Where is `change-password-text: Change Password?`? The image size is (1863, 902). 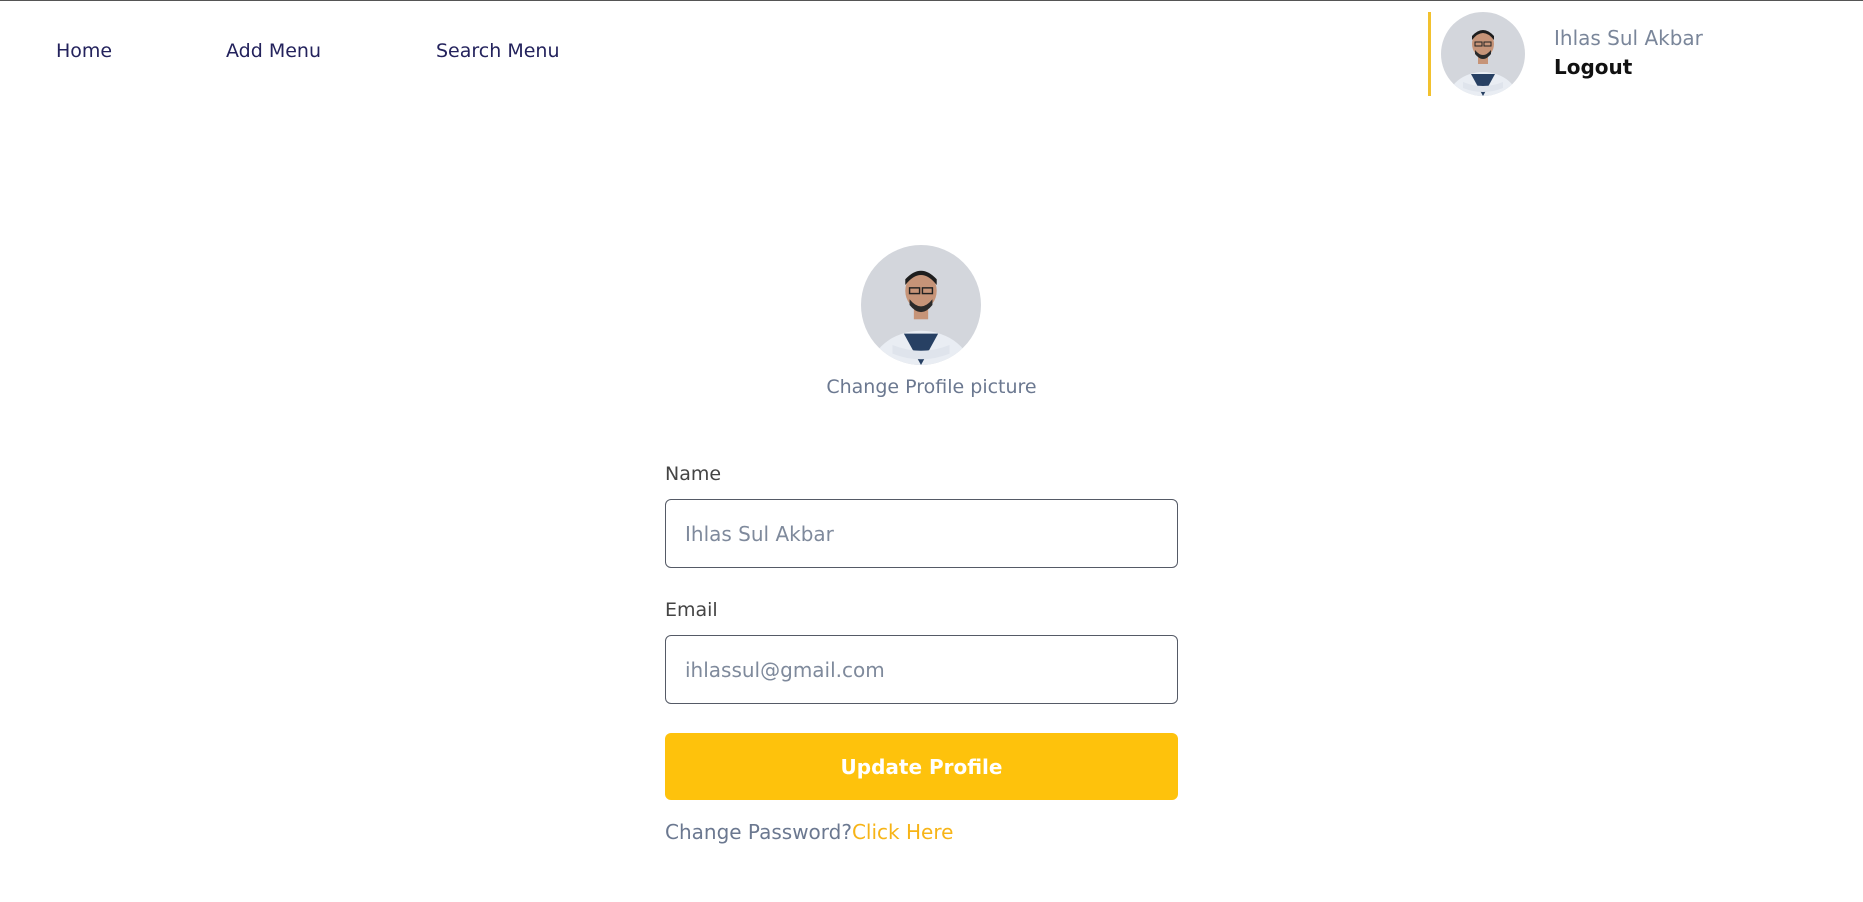
change-password-text: Change Password? is located at coordinates (758, 832).